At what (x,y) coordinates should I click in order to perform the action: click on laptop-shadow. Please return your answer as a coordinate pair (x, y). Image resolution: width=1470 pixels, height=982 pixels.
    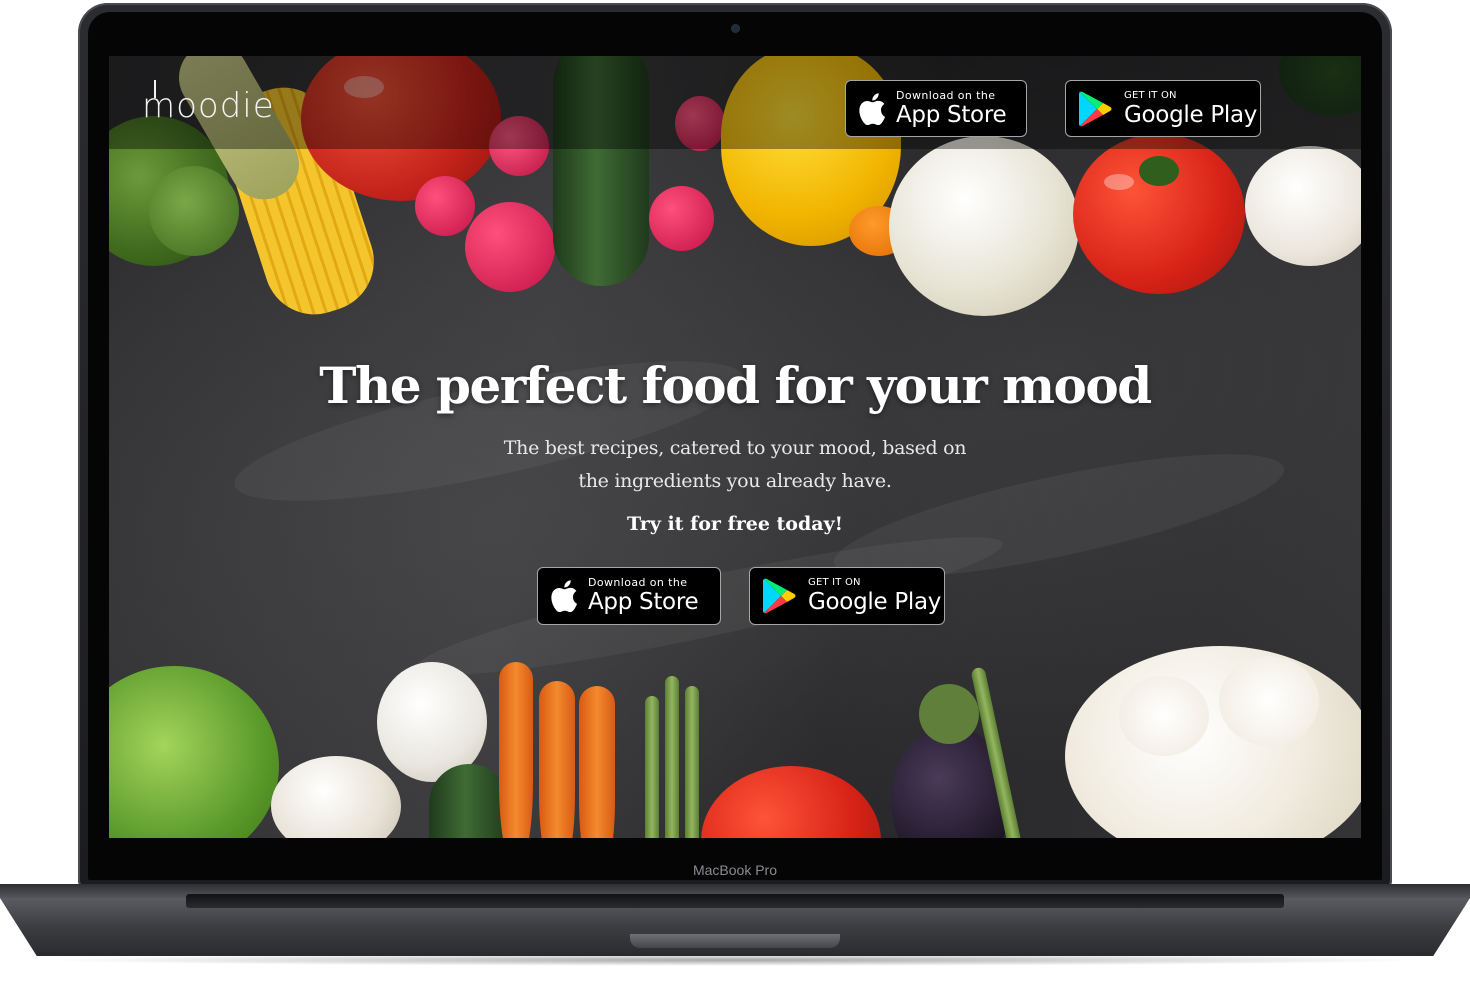
    Looking at the image, I should click on (735, 960).